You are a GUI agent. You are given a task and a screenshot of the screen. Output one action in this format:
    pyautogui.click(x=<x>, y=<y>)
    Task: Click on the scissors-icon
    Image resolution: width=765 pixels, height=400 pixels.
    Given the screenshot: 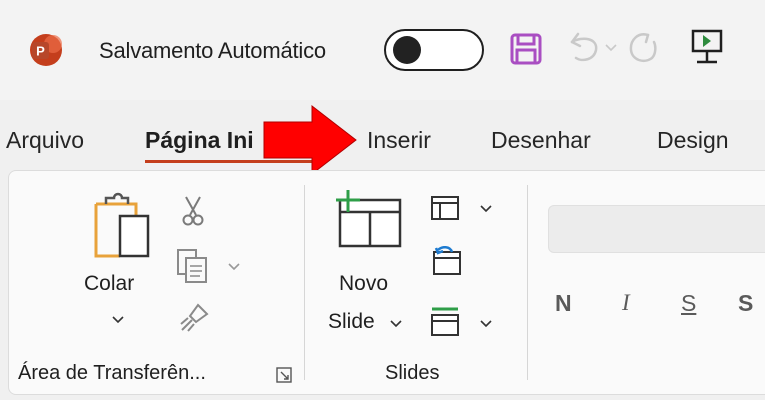 What is the action you would take?
    pyautogui.click(x=193, y=211)
    